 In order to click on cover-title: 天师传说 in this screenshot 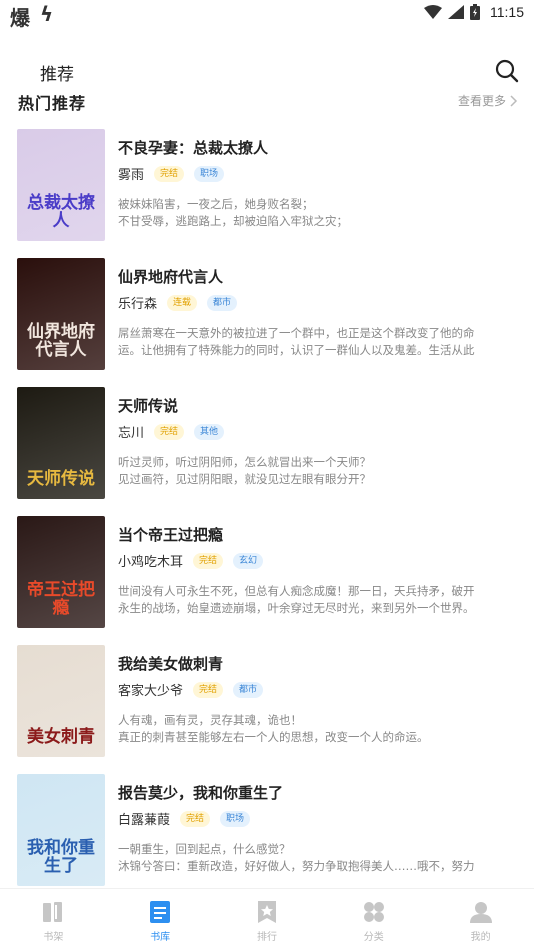, I will do `click(61, 479)`.